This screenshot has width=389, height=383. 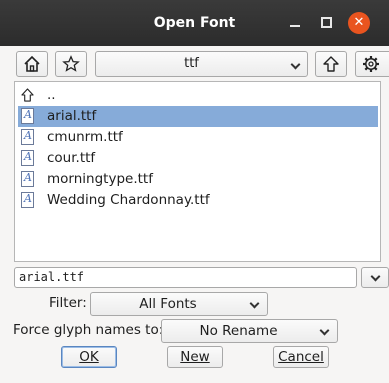 I want to click on maximize-button, so click(x=327, y=23).